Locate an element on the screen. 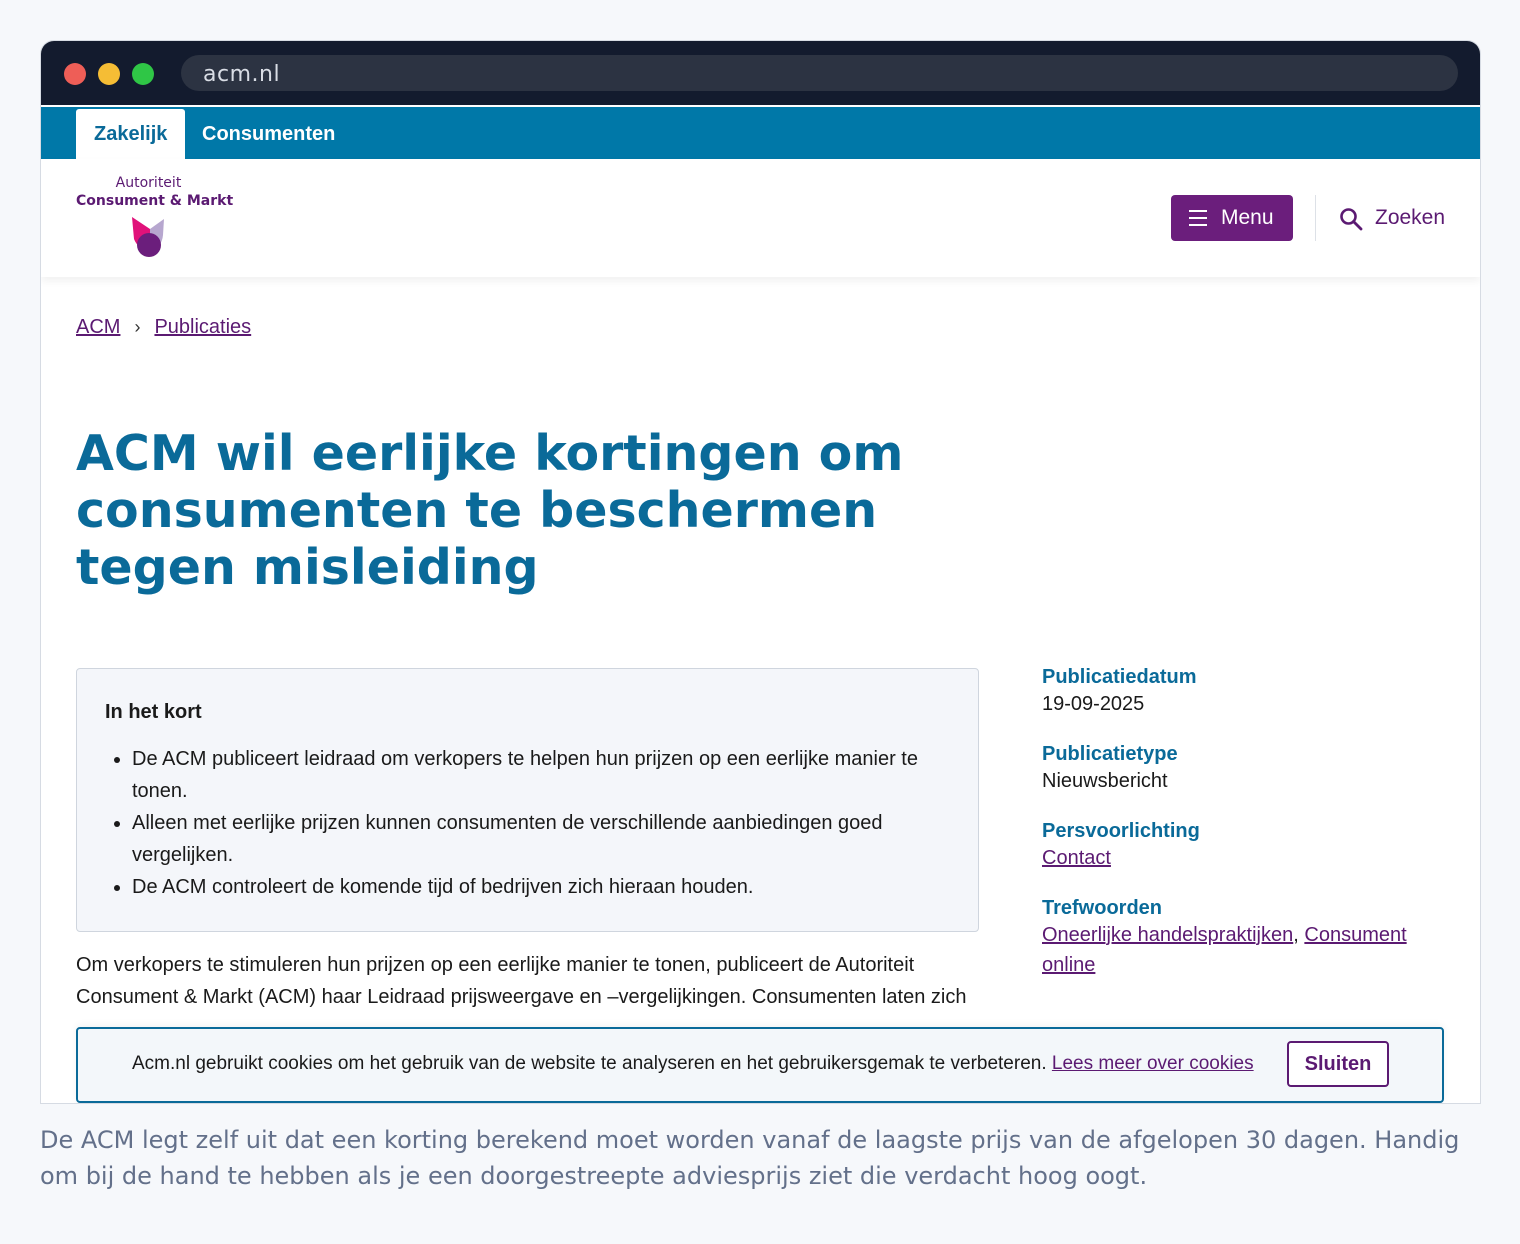 This screenshot has width=1520, height=1244. summary-heading: In het kort is located at coordinates (153, 712).